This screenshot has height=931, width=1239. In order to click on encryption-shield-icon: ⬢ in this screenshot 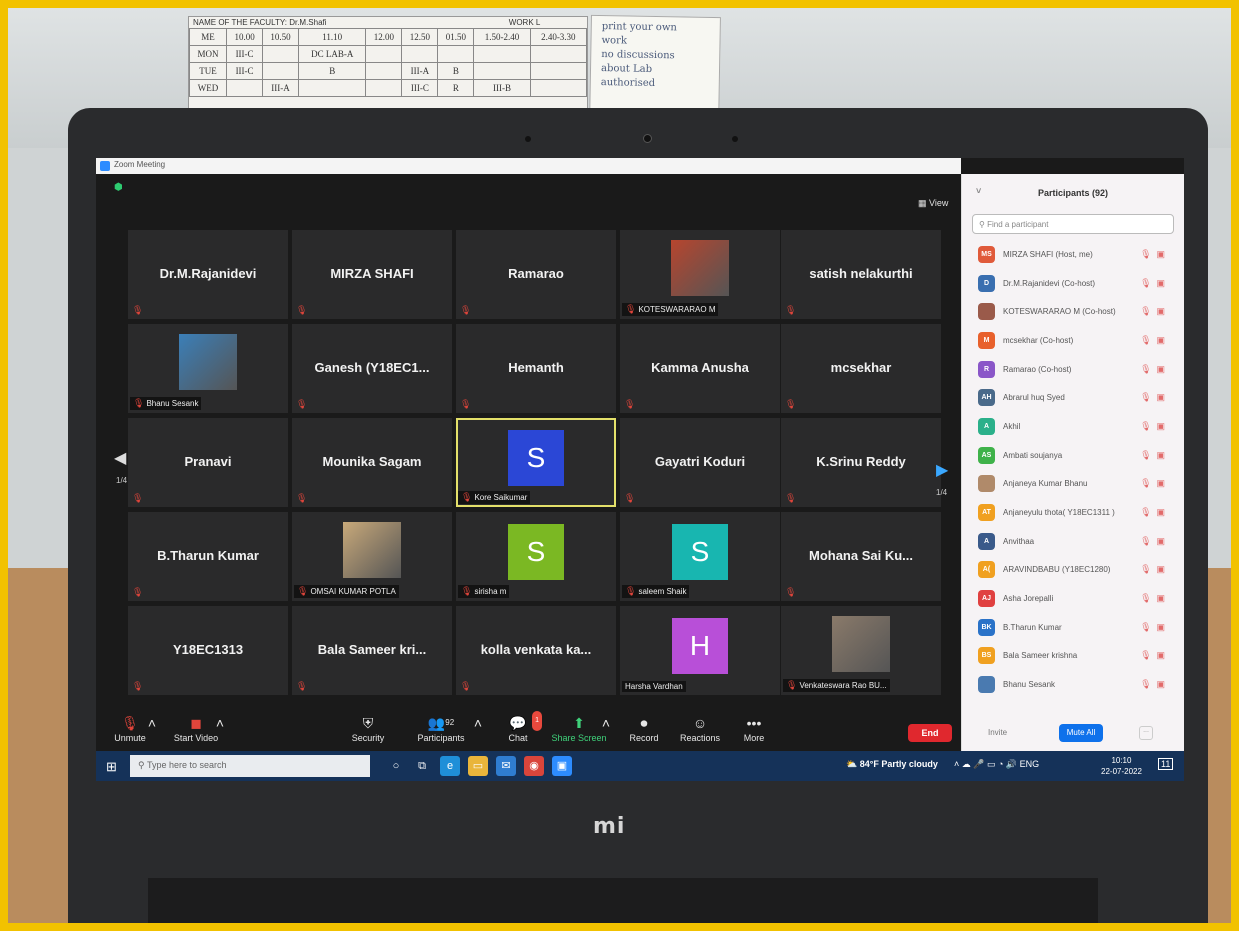, I will do `click(118, 187)`.